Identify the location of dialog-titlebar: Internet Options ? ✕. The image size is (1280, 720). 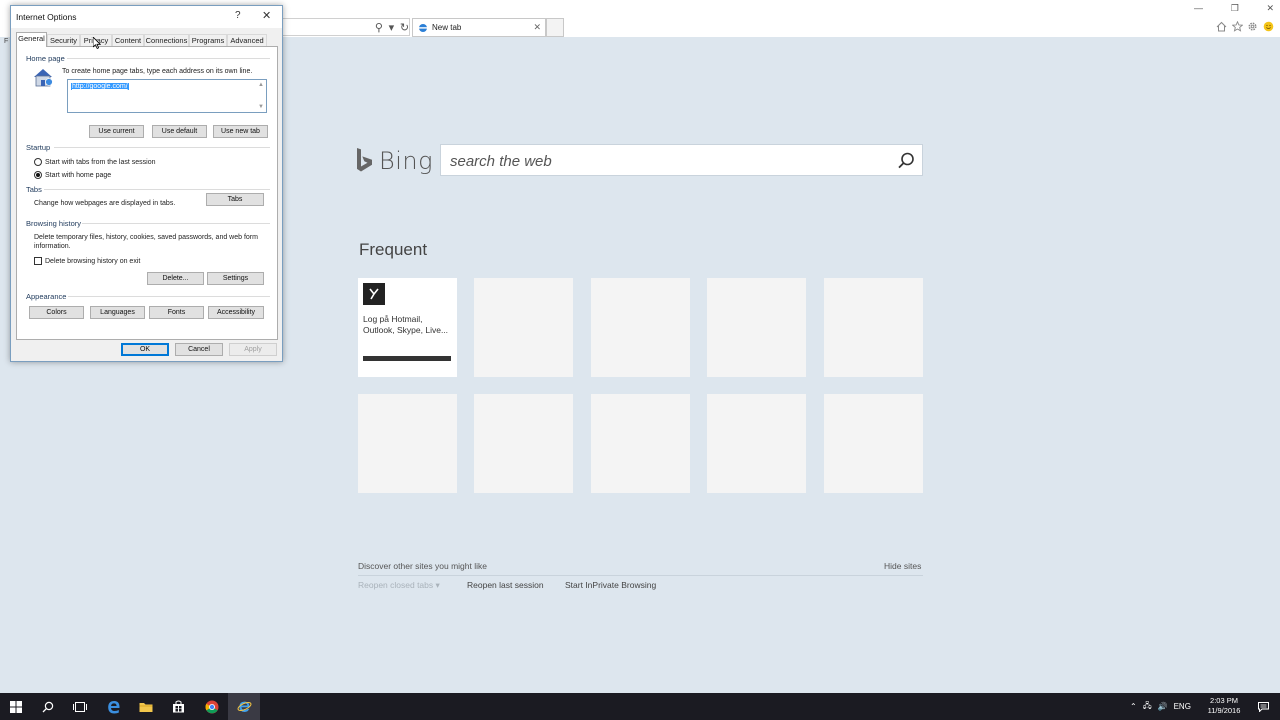
(146, 17).